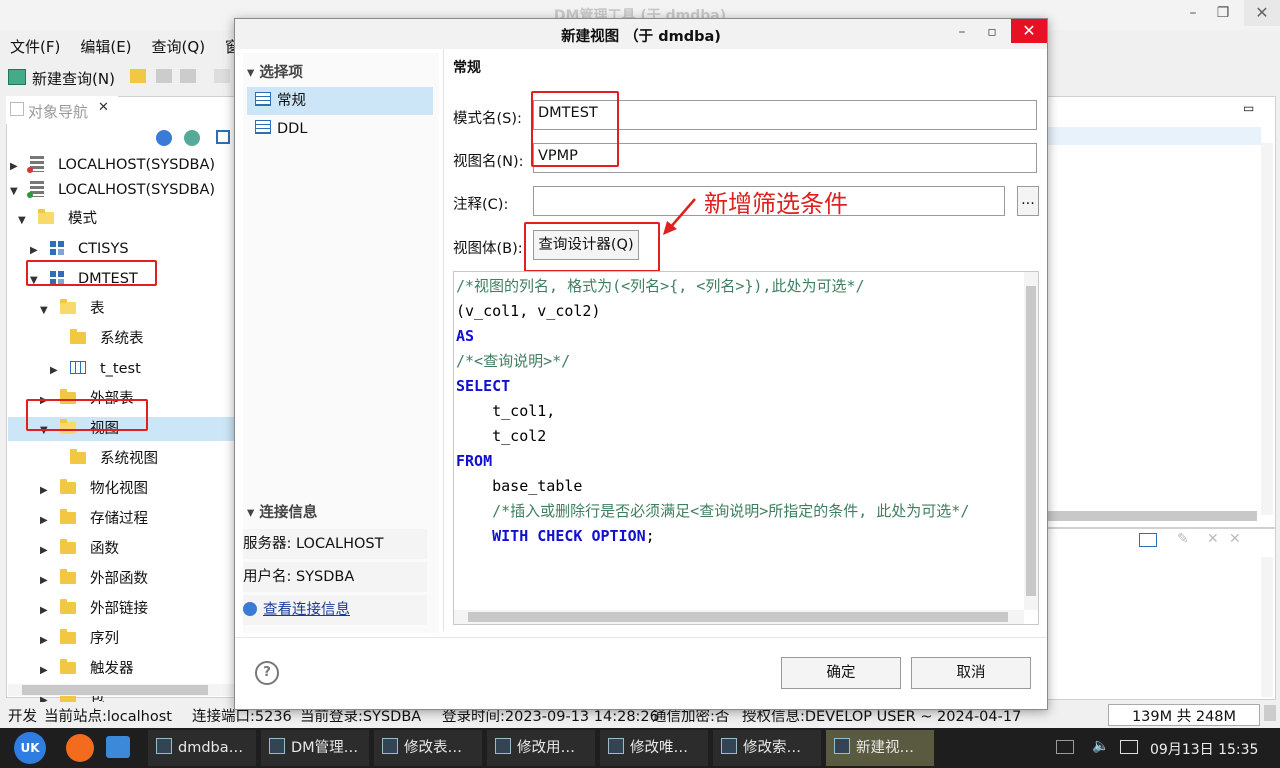 This screenshot has width=1280, height=768. What do you see at coordinates (1223, 13) in the screenshot?
I see `restore-icon: ❐` at bounding box center [1223, 13].